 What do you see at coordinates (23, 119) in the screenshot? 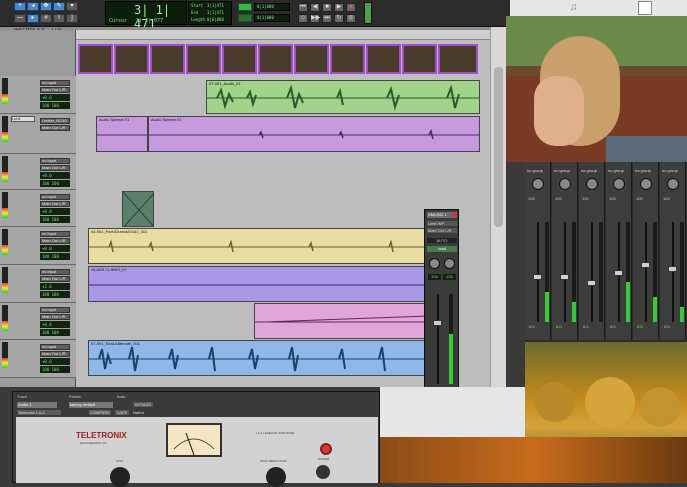
I see `track-name: Limit` at bounding box center [23, 119].